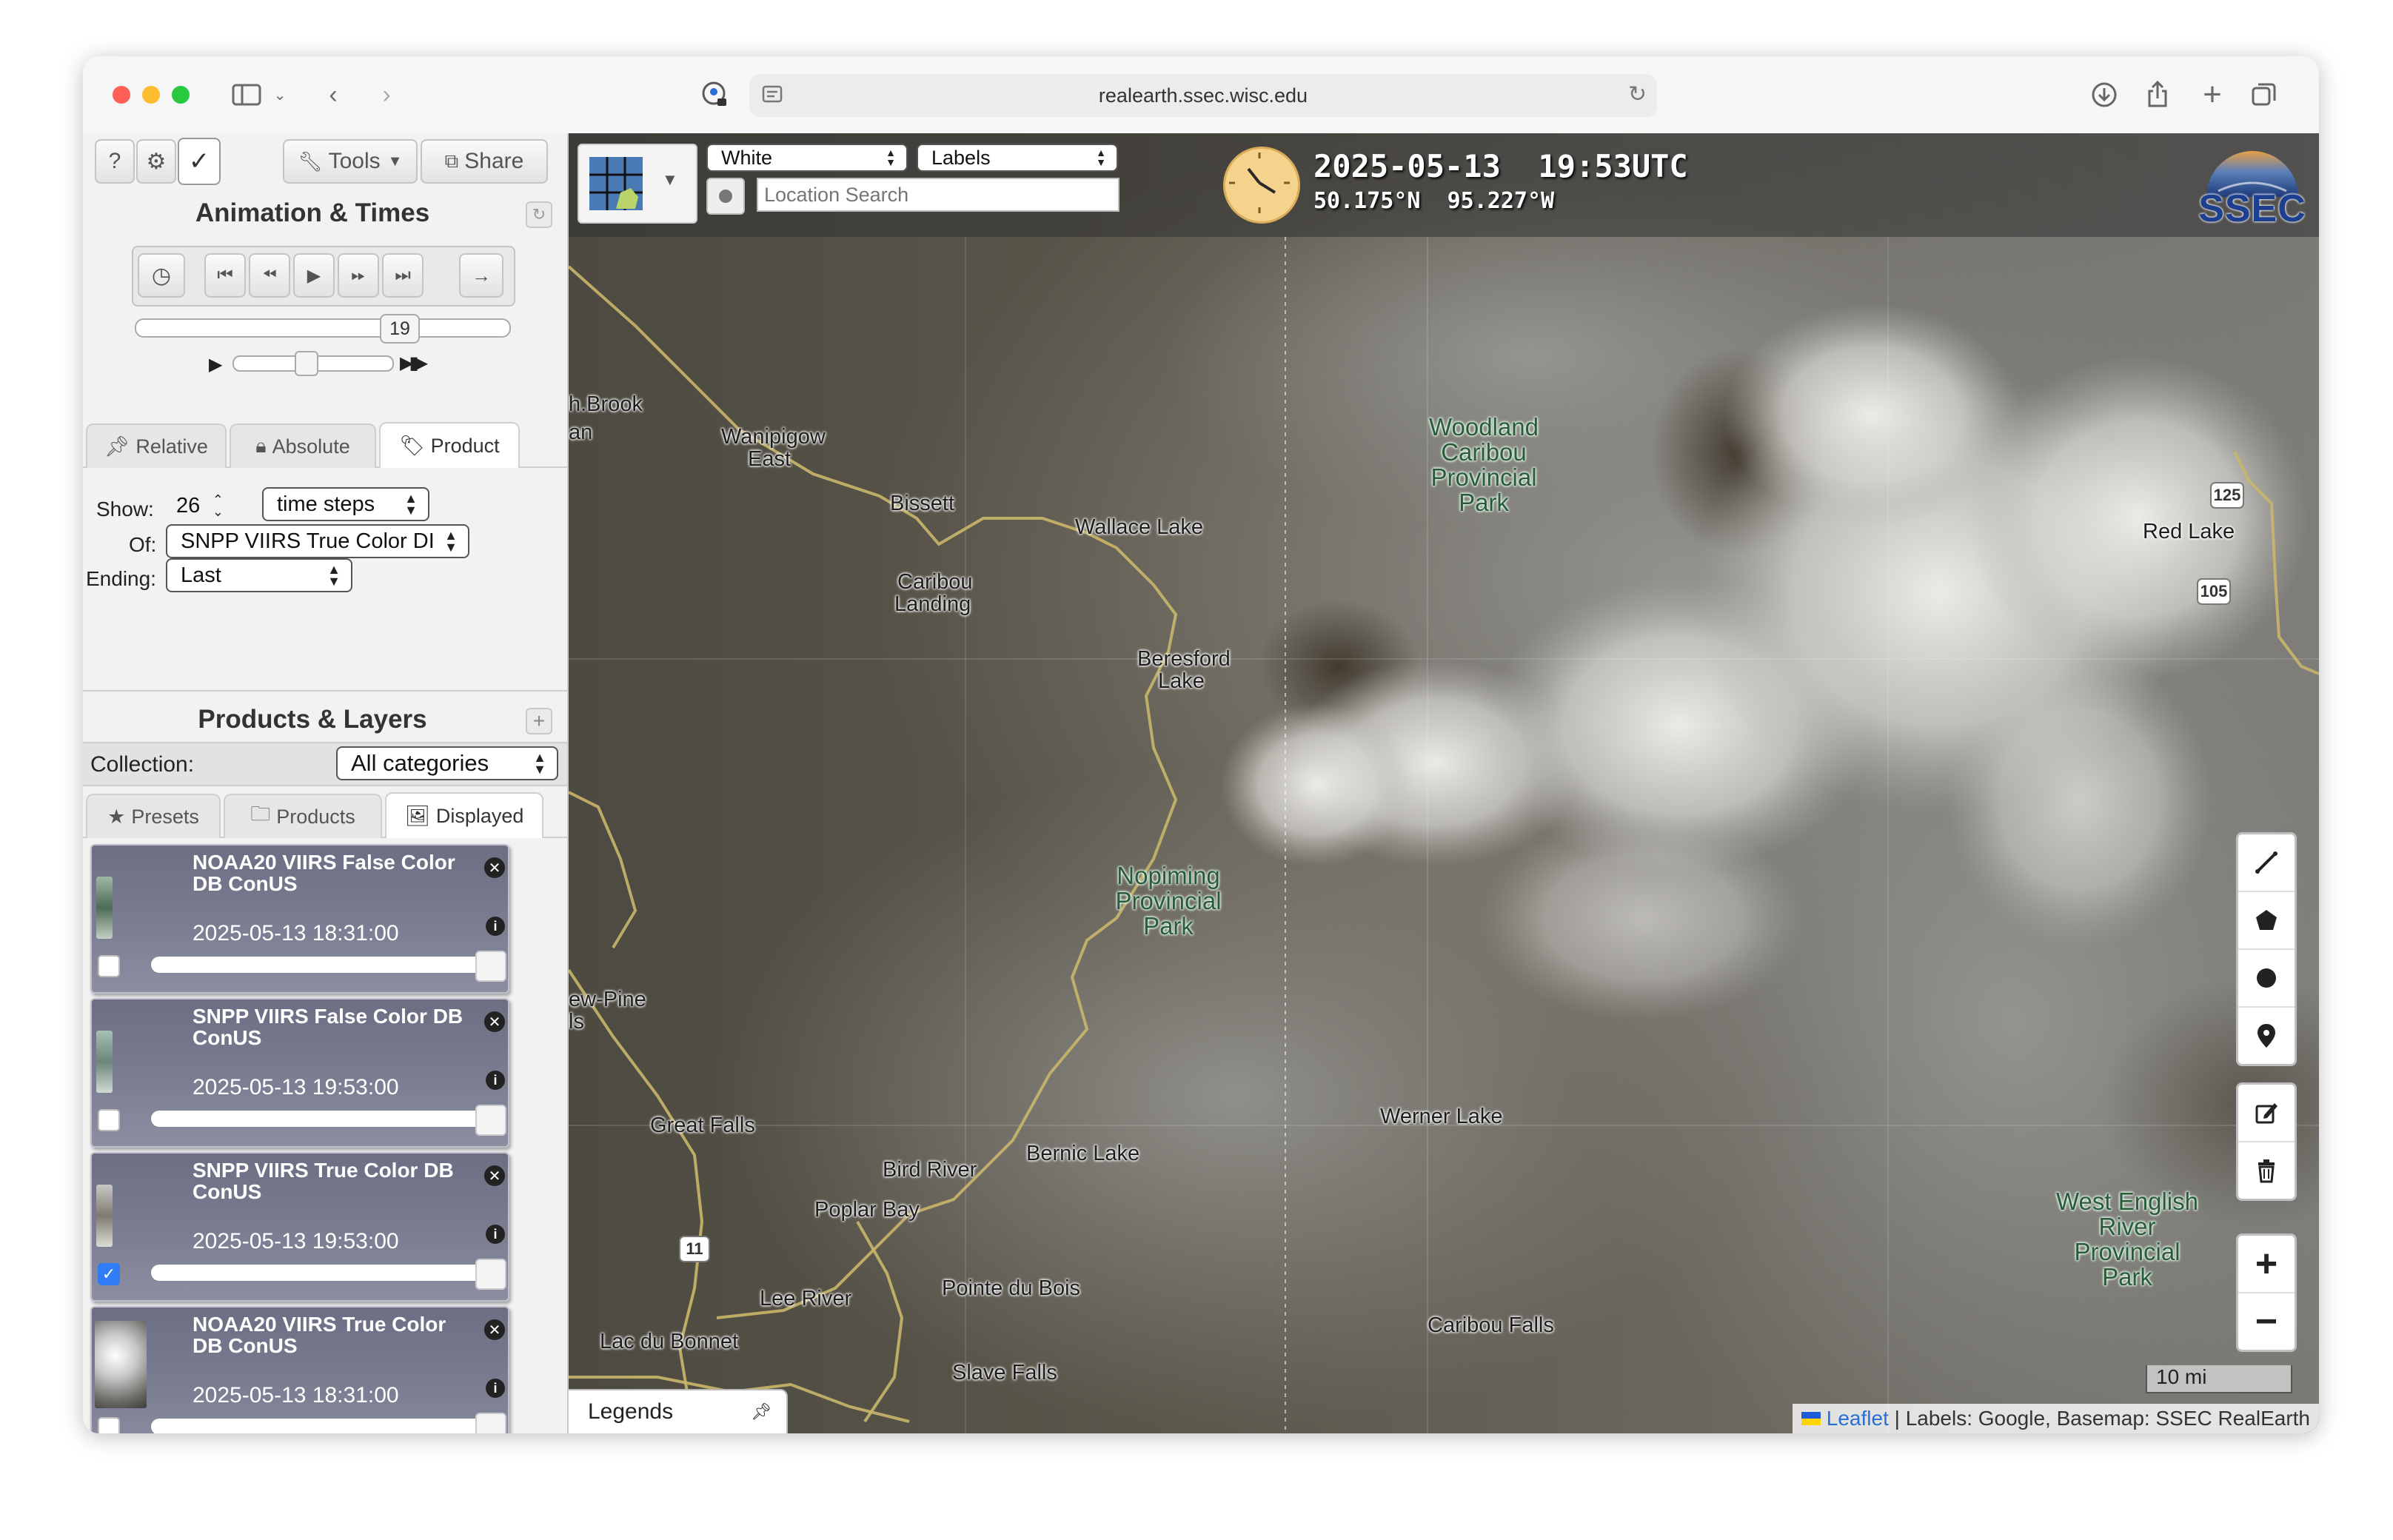 Image resolution: width=2393 pixels, height=1540 pixels. I want to click on page-settings-icon, so click(772, 97).